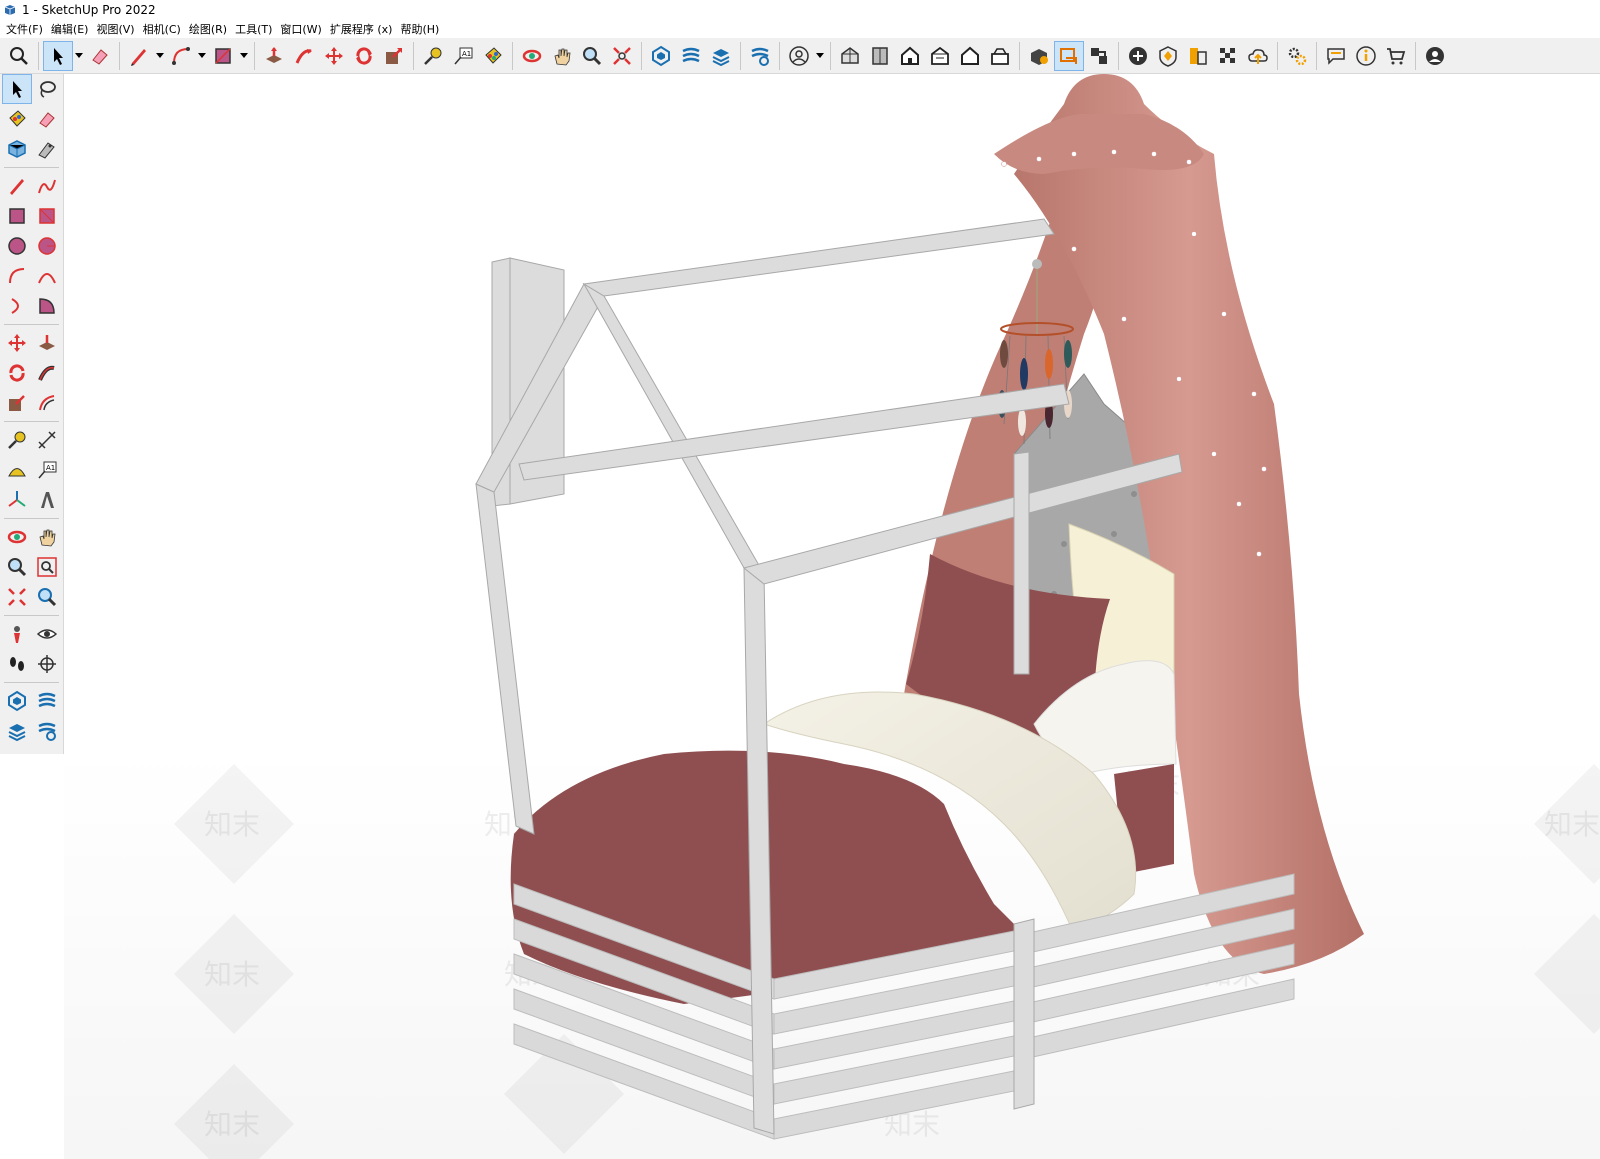 Image resolution: width=1600 pixels, height=1159 pixels. What do you see at coordinates (799, 56) in the screenshot?
I see `account-button` at bounding box center [799, 56].